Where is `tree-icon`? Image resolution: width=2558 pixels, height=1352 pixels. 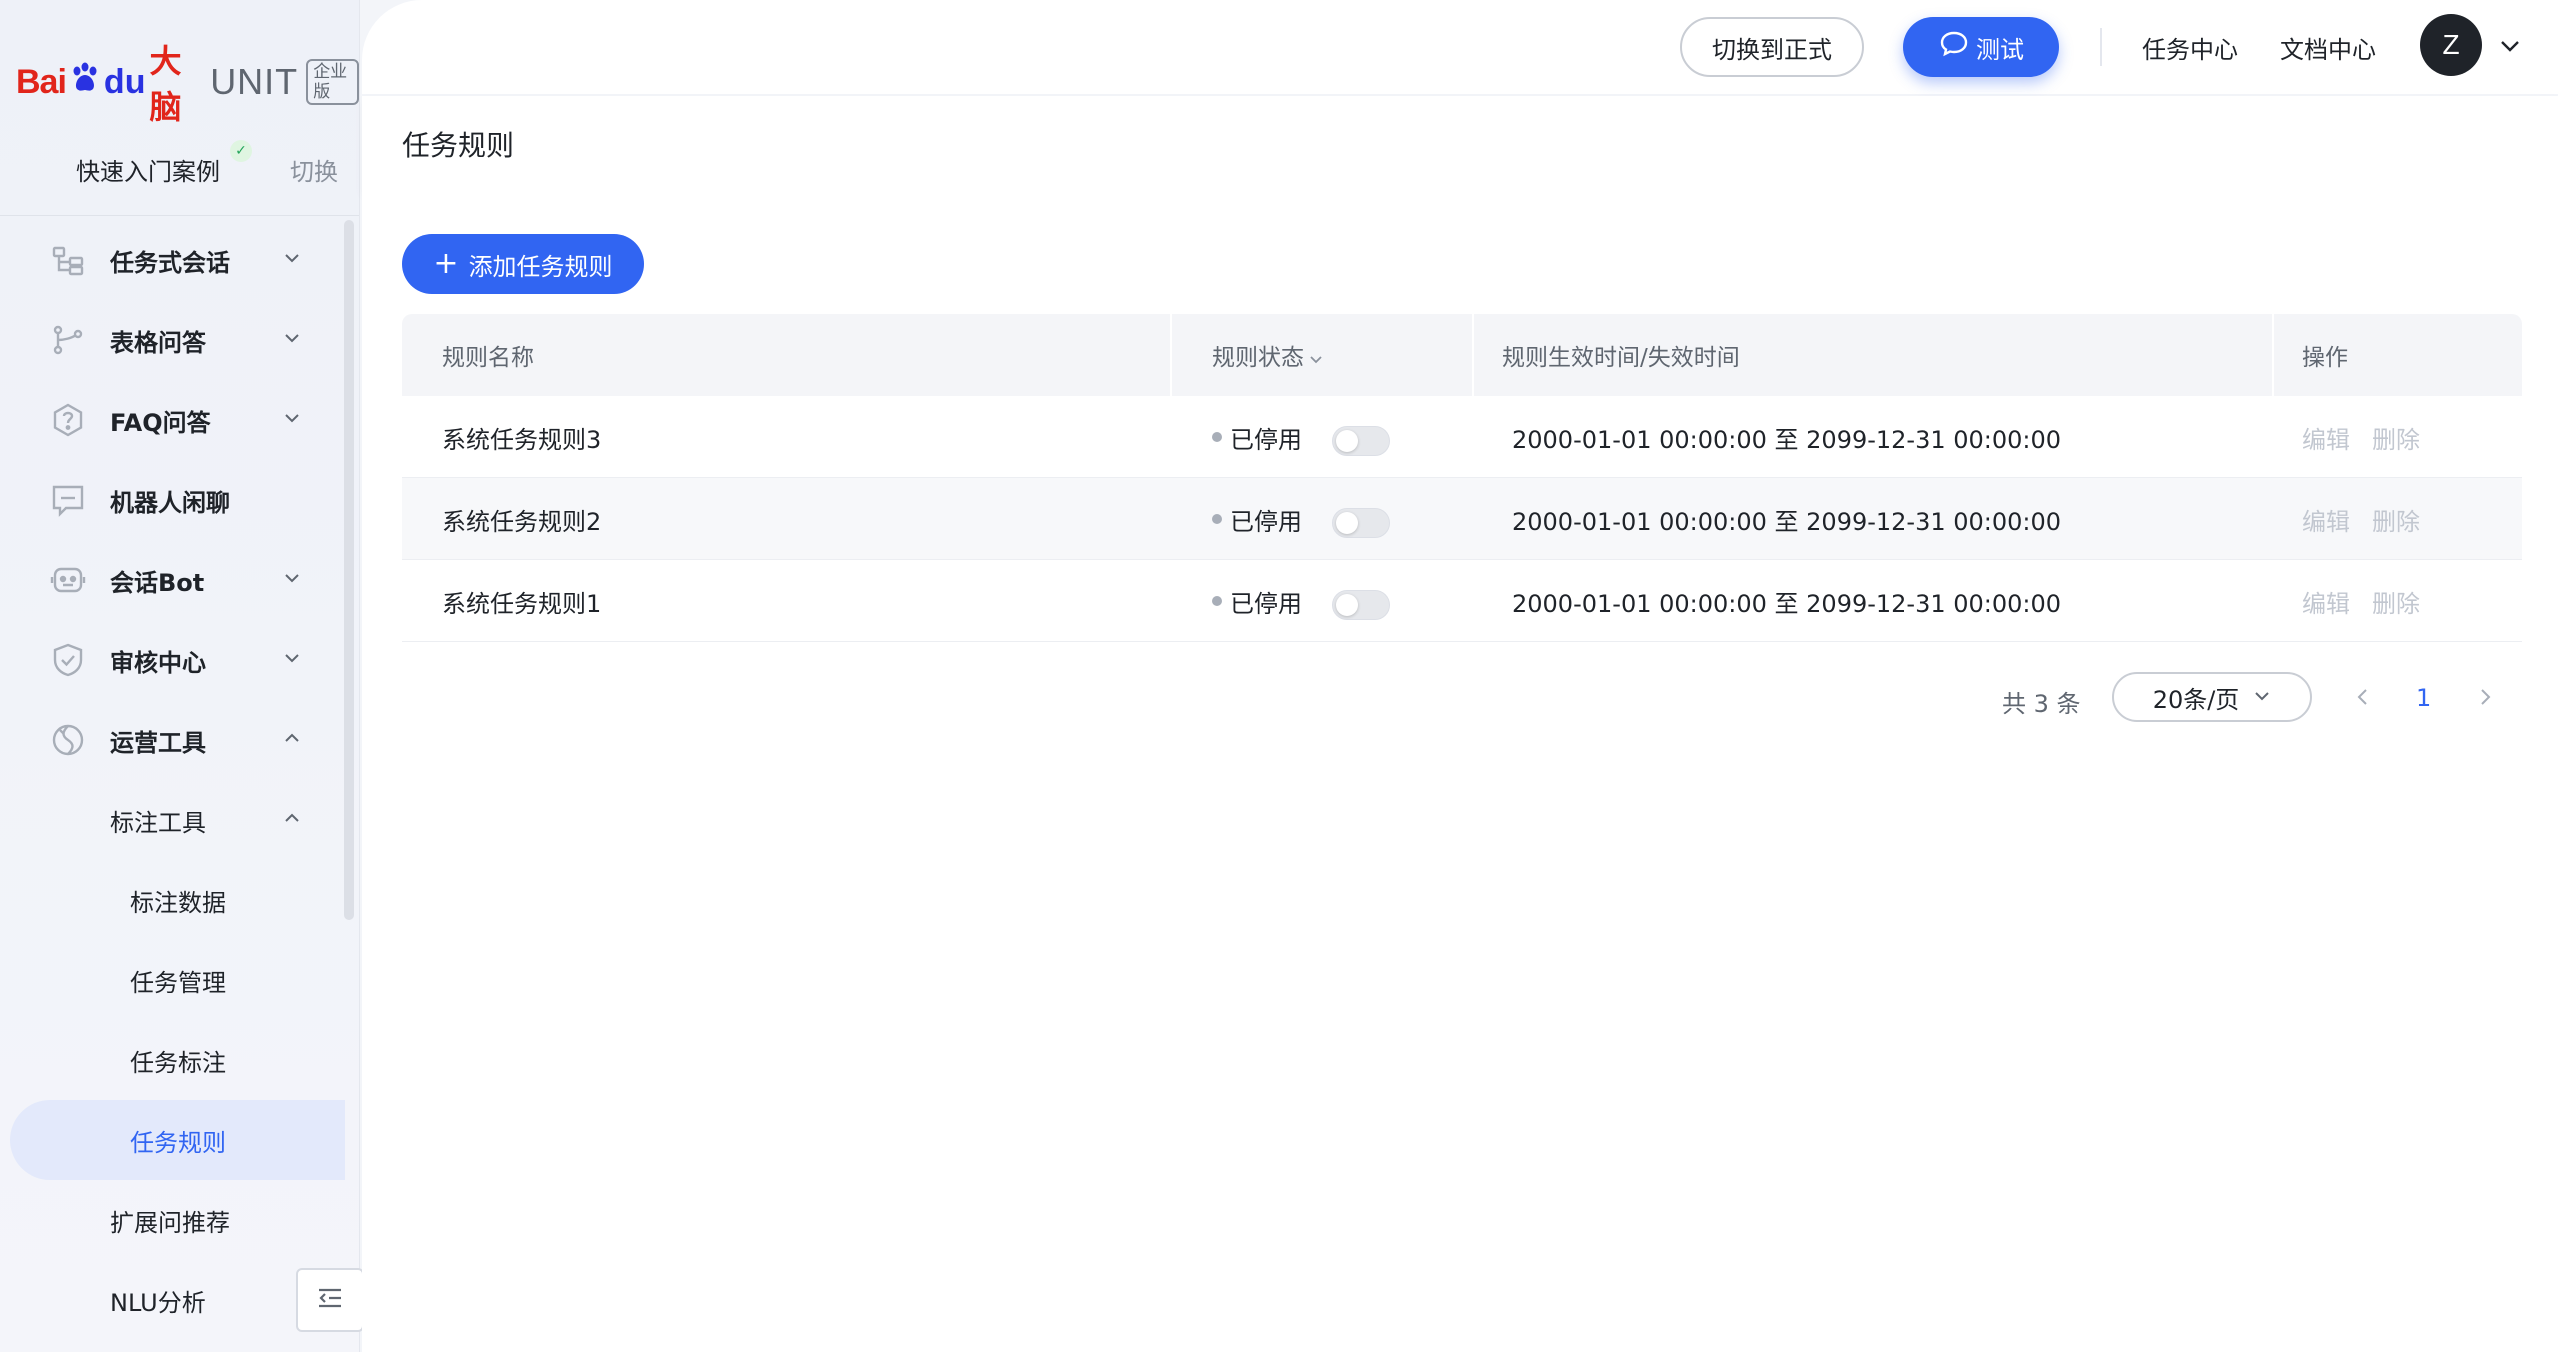
tree-icon is located at coordinates (68, 260).